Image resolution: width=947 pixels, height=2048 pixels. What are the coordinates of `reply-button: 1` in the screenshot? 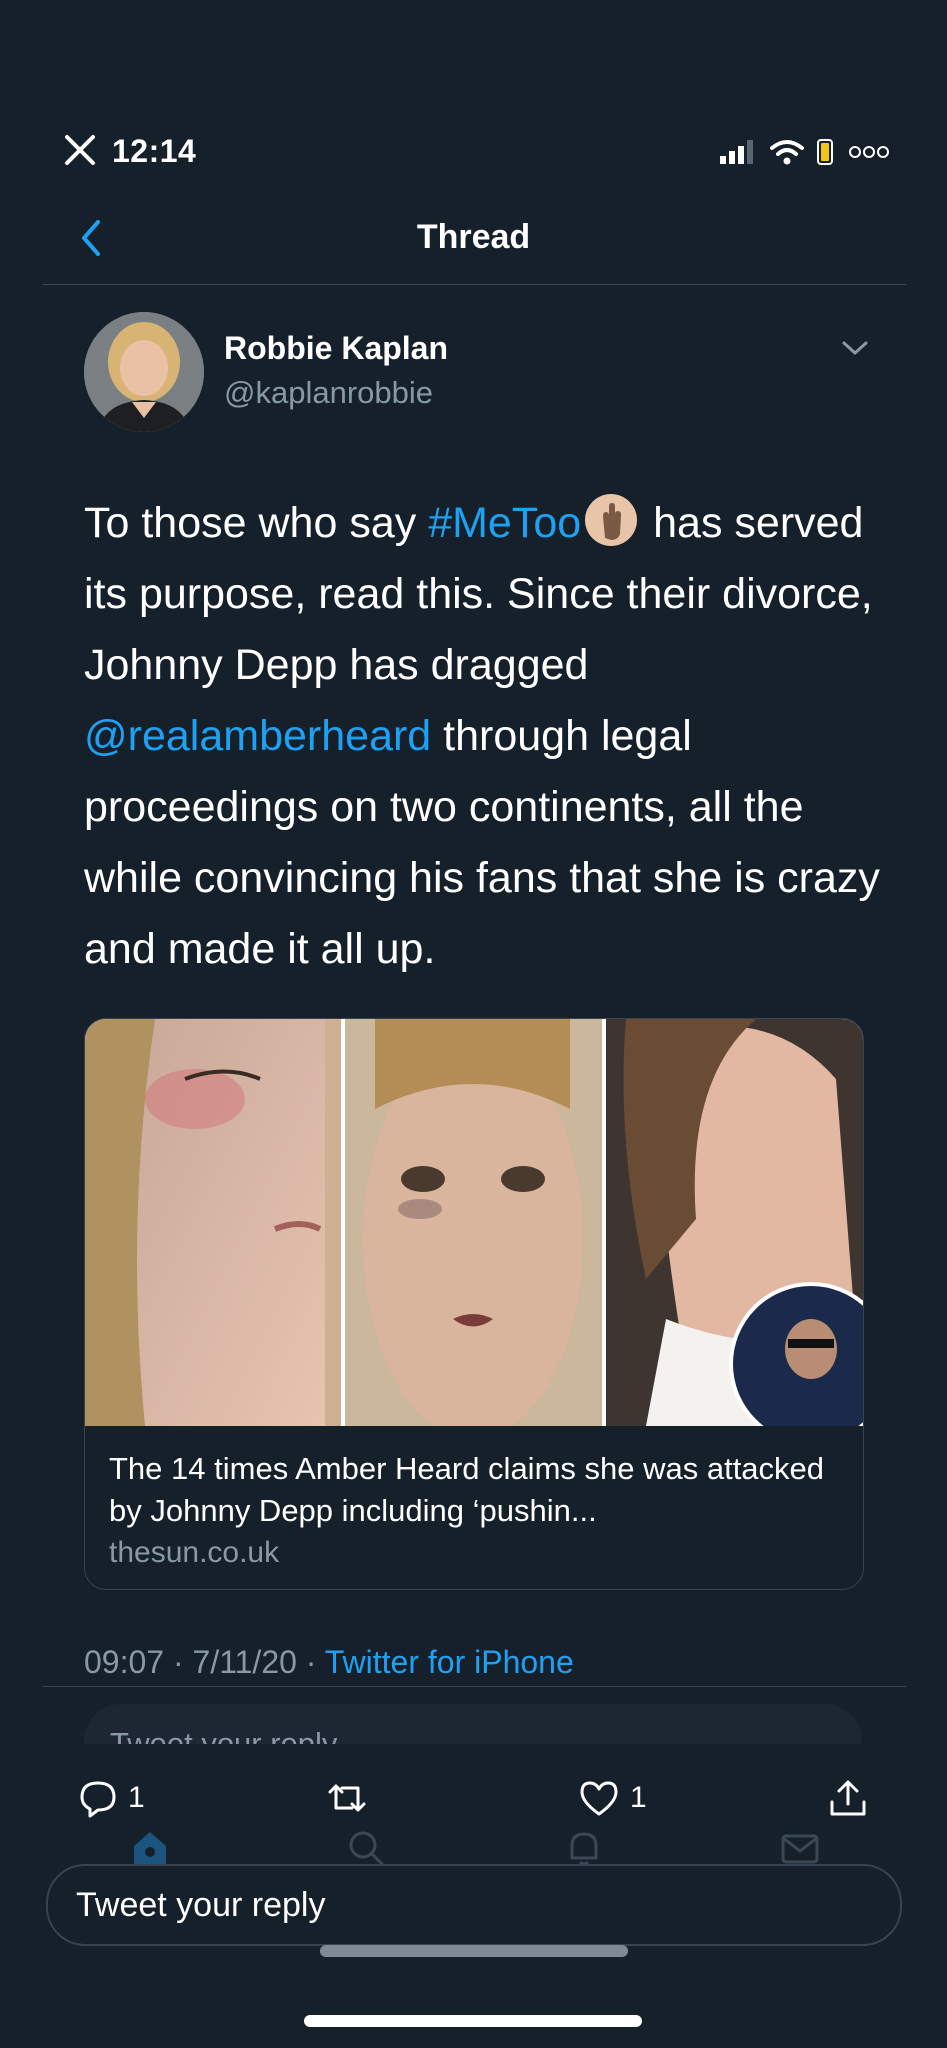 It's located at (111, 1798).